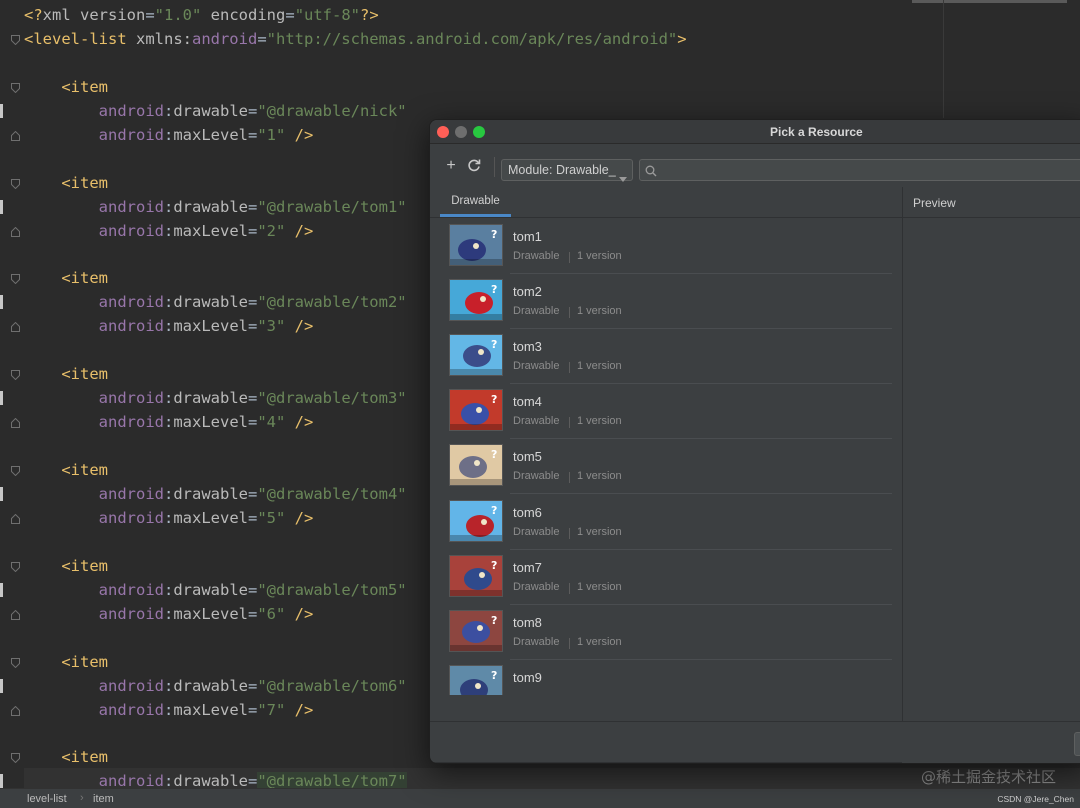  I want to click on resource-item-tom1: ? tom1 Drawable 1 version, so click(666, 246).